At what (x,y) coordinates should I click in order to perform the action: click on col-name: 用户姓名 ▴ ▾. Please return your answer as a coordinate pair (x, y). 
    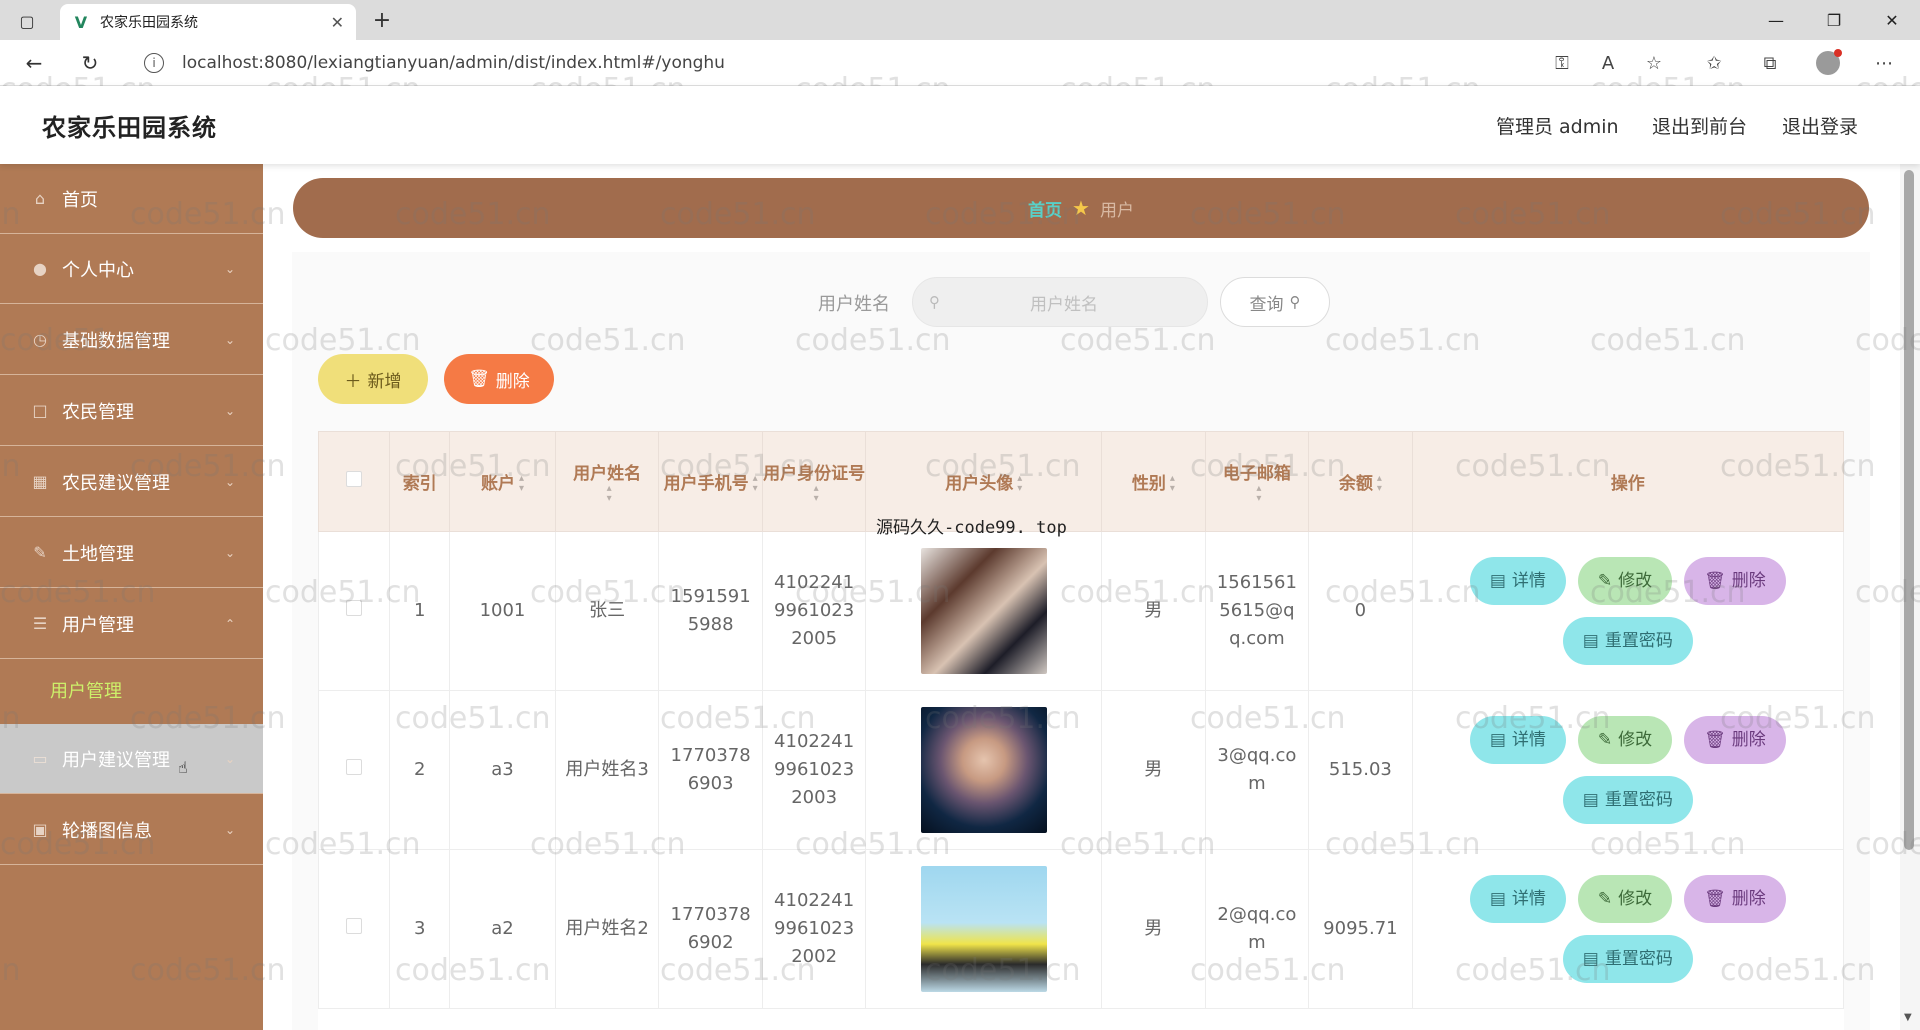
    Looking at the image, I should click on (607, 481).